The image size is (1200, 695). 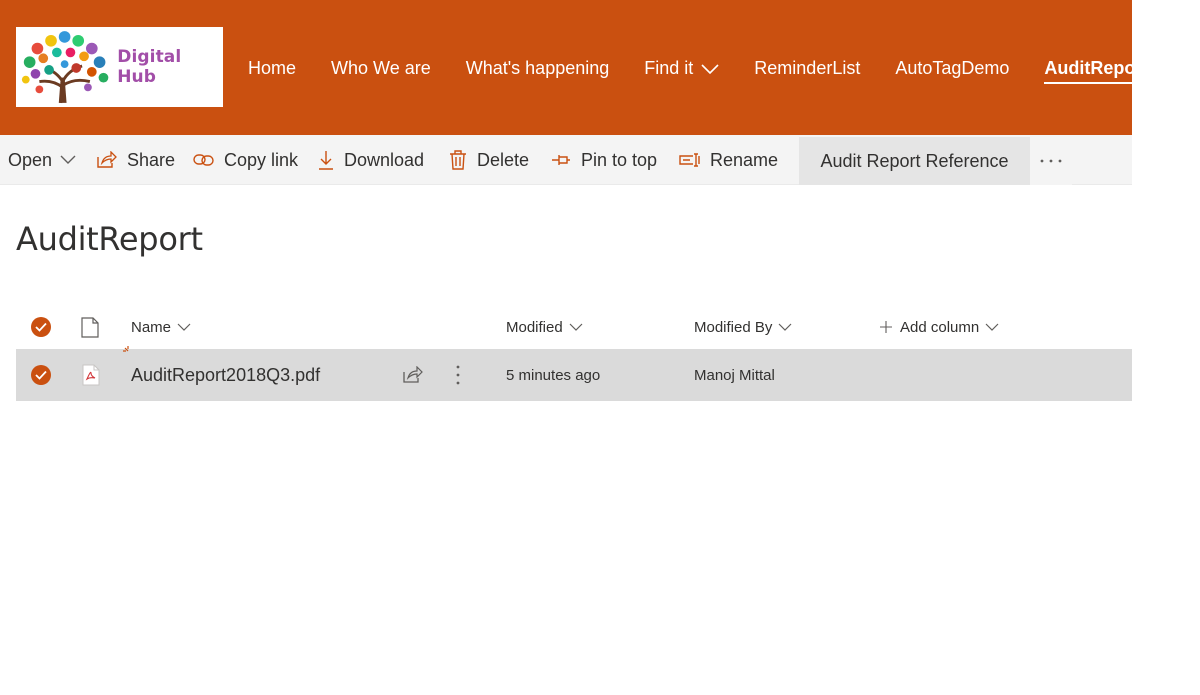 What do you see at coordinates (1096, 70) in the screenshot?
I see `nav-auditreport: AuditReport` at bounding box center [1096, 70].